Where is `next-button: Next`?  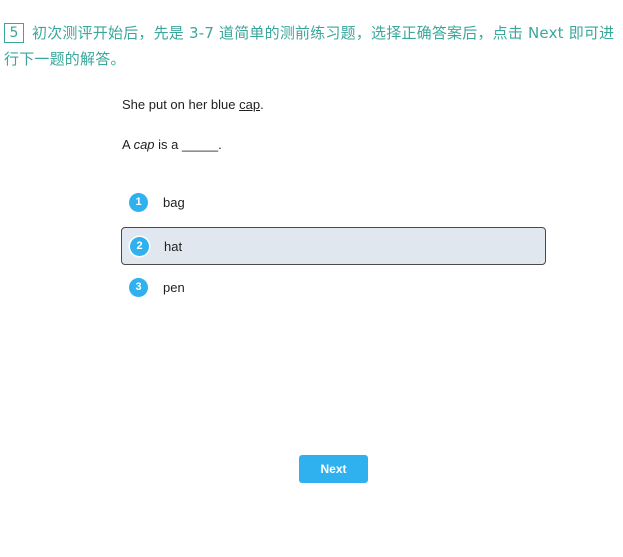 next-button: Next is located at coordinates (333, 469).